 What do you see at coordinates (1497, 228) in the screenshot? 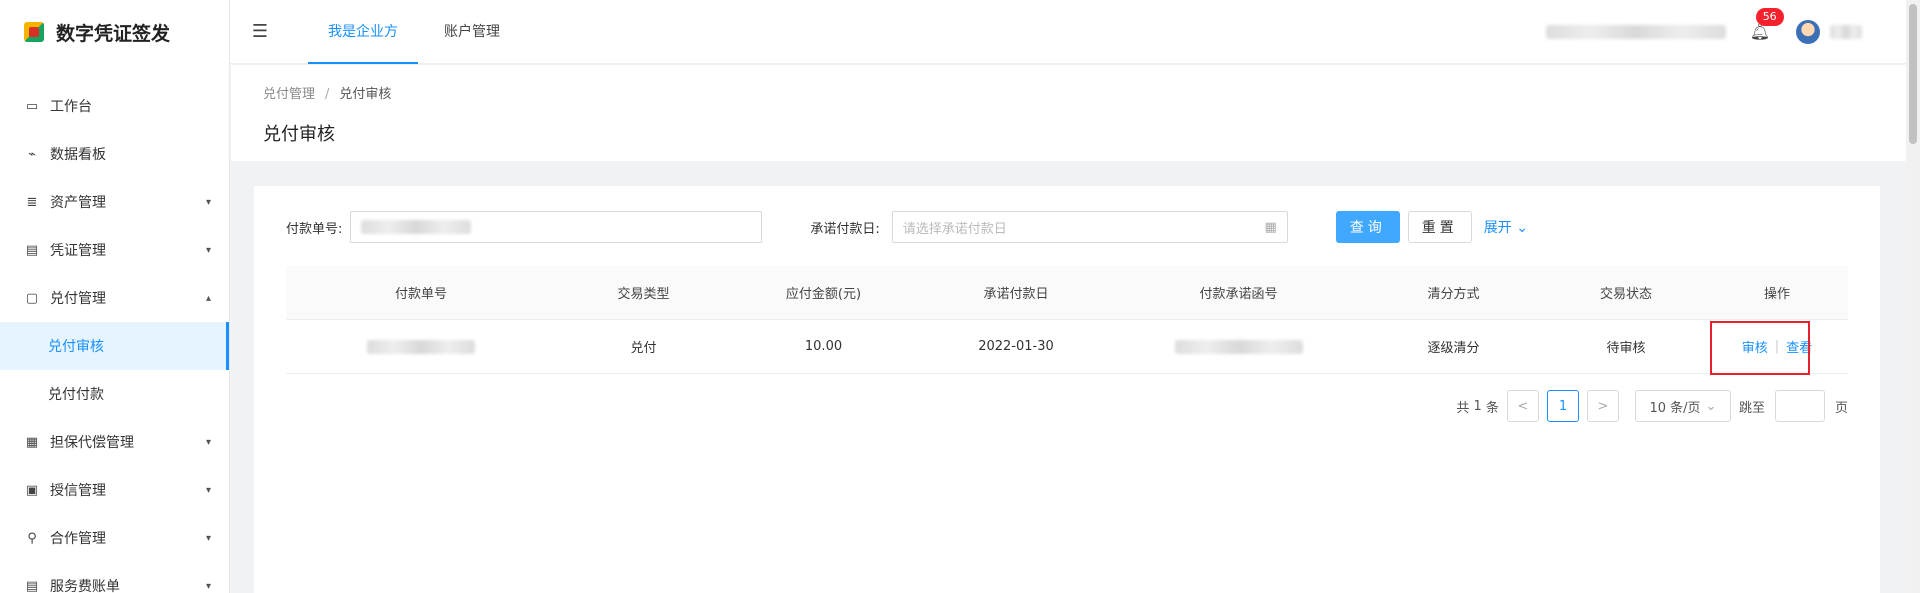
I see `expand-link-label: 展开` at bounding box center [1497, 228].